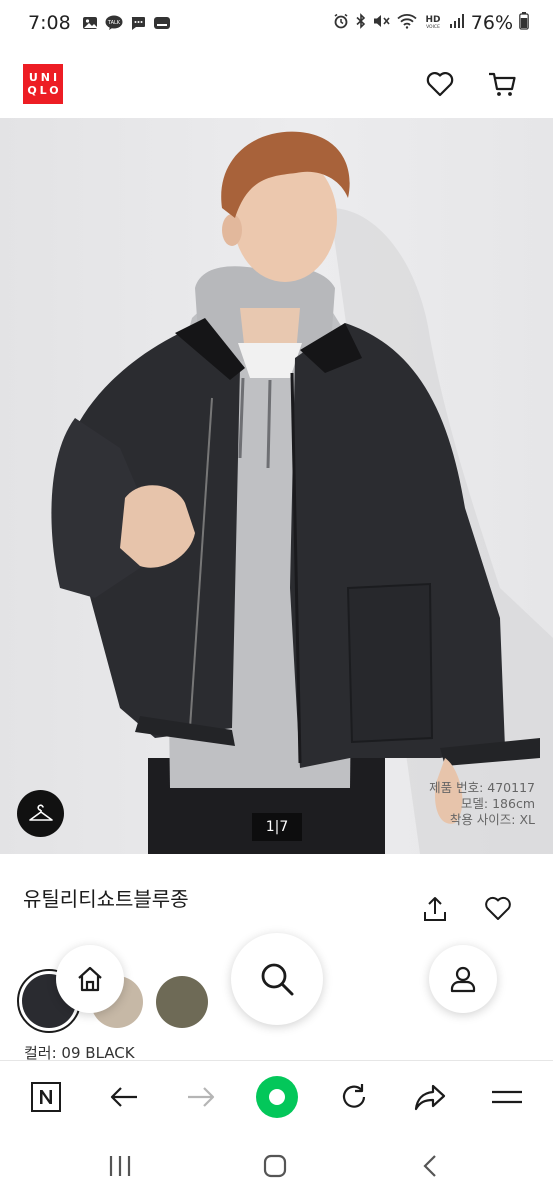 This screenshot has height=1200, width=553. I want to click on share-page-button, so click(430, 1097).